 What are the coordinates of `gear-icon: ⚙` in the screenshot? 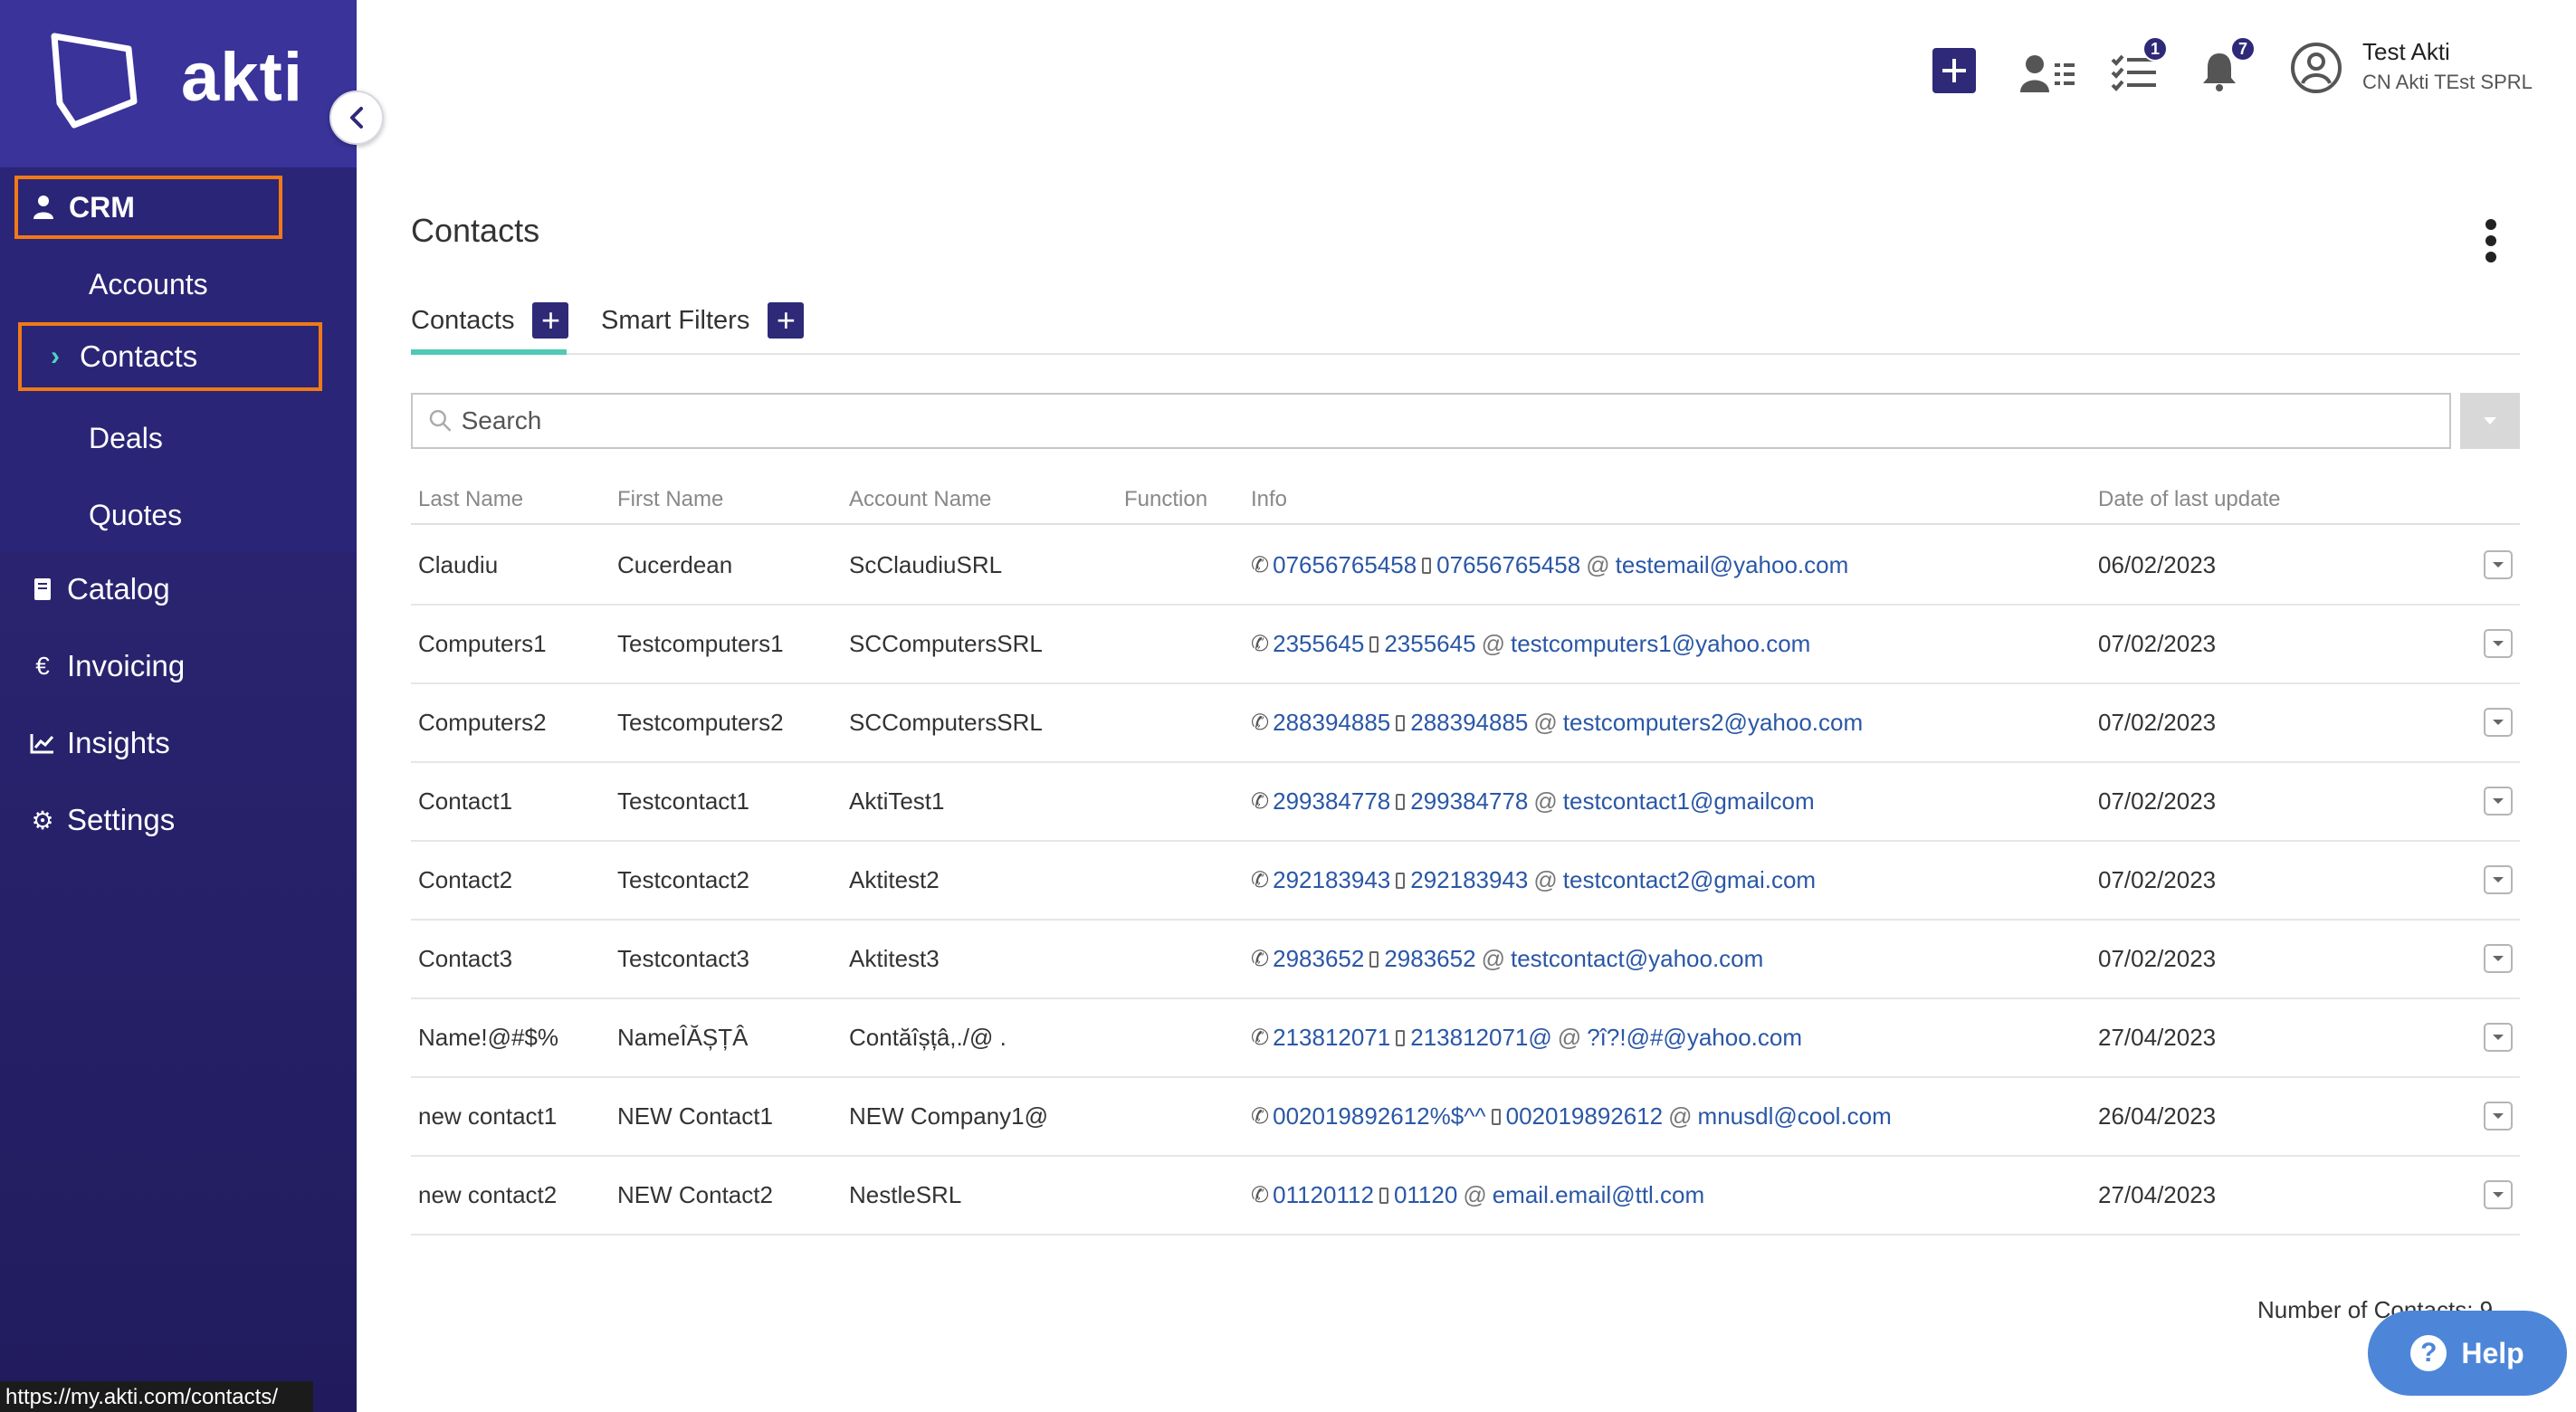 It's located at (42, 820).